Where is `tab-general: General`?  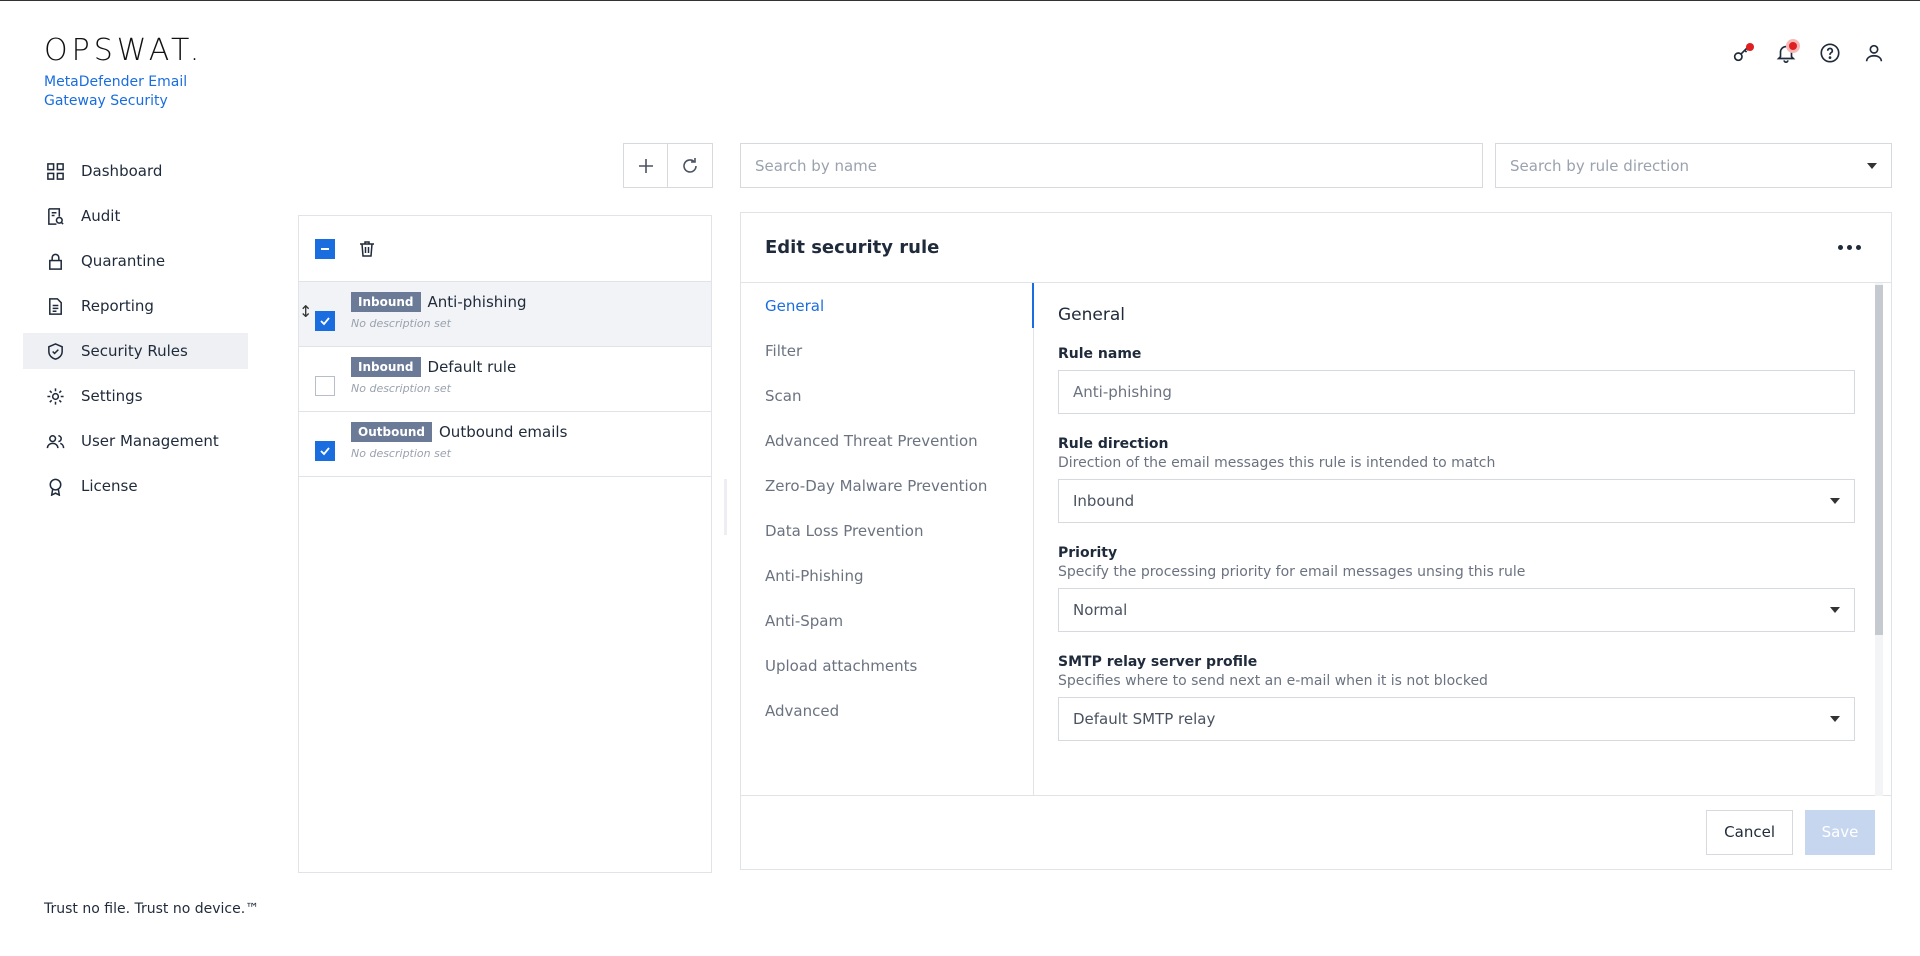 tab-general: General is located at coordinates (887, 305).